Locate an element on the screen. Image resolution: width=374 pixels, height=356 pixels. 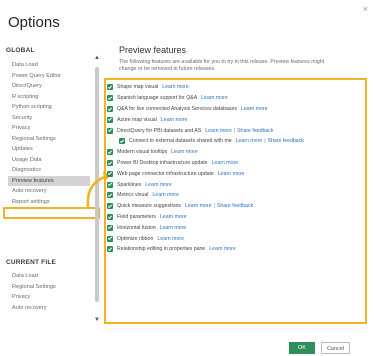
feature-label: Quick measure suggestions is located at coordinates (149, 206).